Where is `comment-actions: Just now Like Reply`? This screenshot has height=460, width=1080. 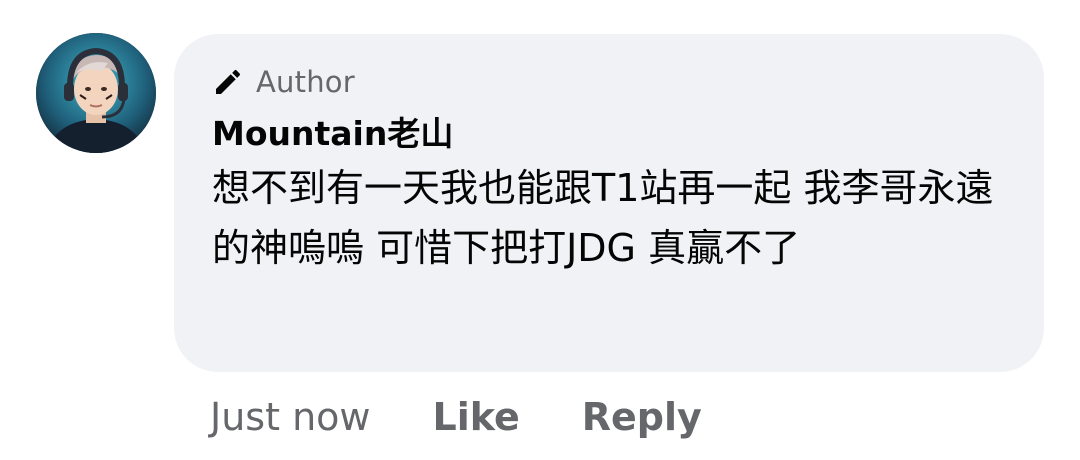
comment-actions: Just now Like Reply is located at coordinates (487, 417).